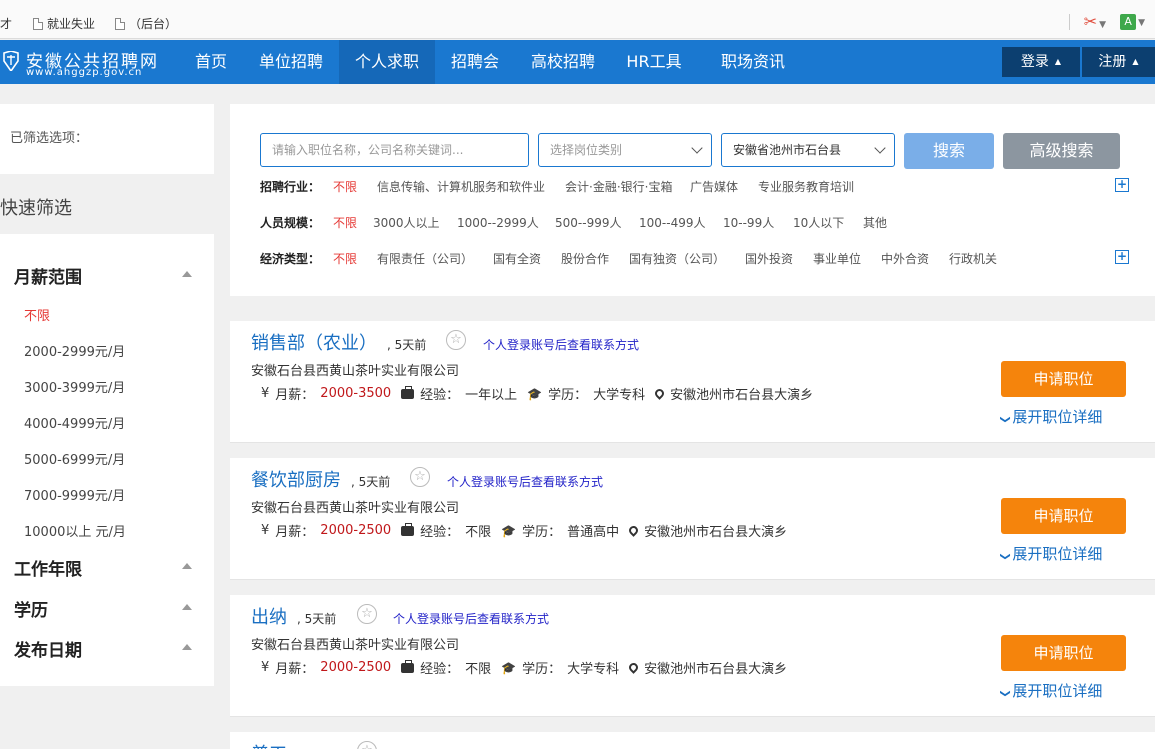 This screenshot has height=749, width=1155. Describe the element at coordinates (269, 616) in the screenshot. I see `job-title: 出纳` at that location.